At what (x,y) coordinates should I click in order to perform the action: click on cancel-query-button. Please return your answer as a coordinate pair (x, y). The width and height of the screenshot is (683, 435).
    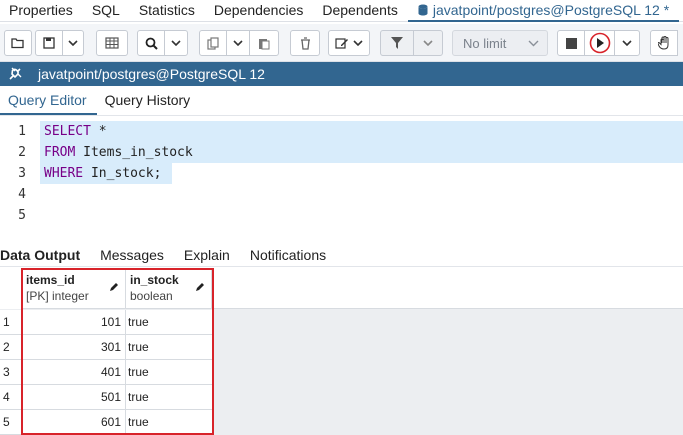
    Looking at the image, I should click on (571, 43).